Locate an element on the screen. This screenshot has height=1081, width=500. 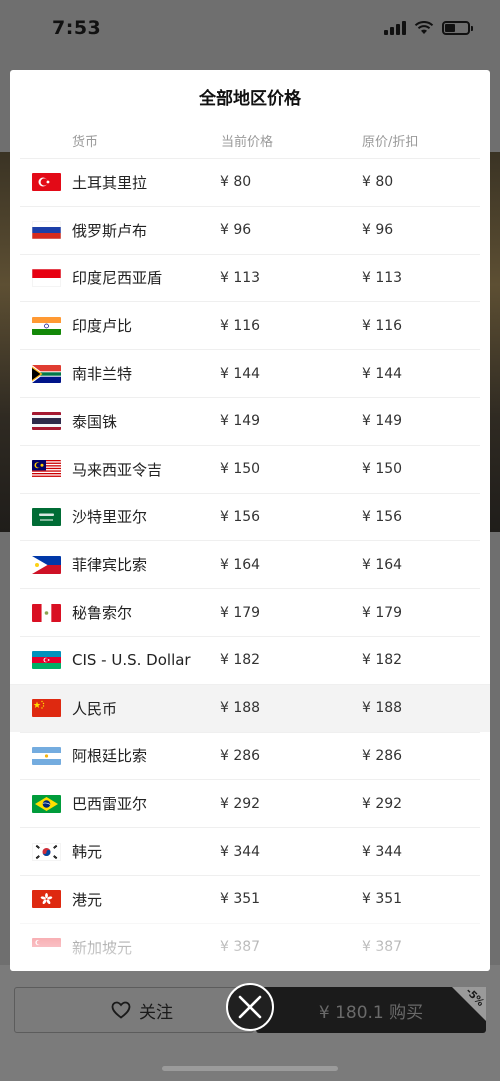
current-price: ¥ 80 is located at coordinates (236, 182).